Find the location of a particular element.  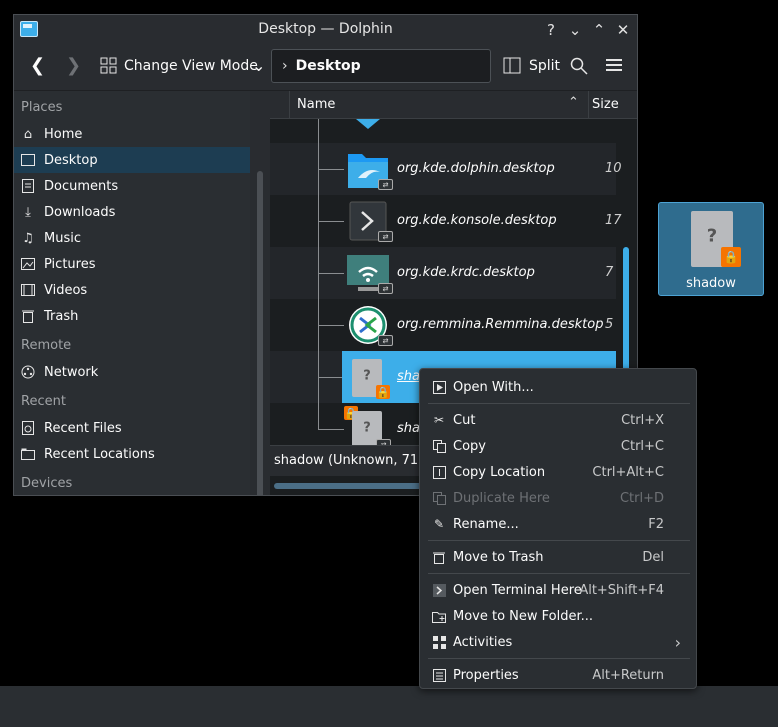

file-name: org.kde.krdc.desktop is located at coordinates (466, 272).